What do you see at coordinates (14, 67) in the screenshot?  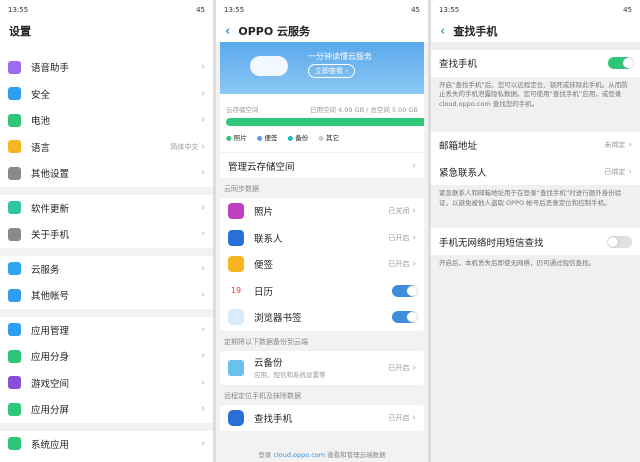 I see `microphone-icon` at bounding box center [14, 67].